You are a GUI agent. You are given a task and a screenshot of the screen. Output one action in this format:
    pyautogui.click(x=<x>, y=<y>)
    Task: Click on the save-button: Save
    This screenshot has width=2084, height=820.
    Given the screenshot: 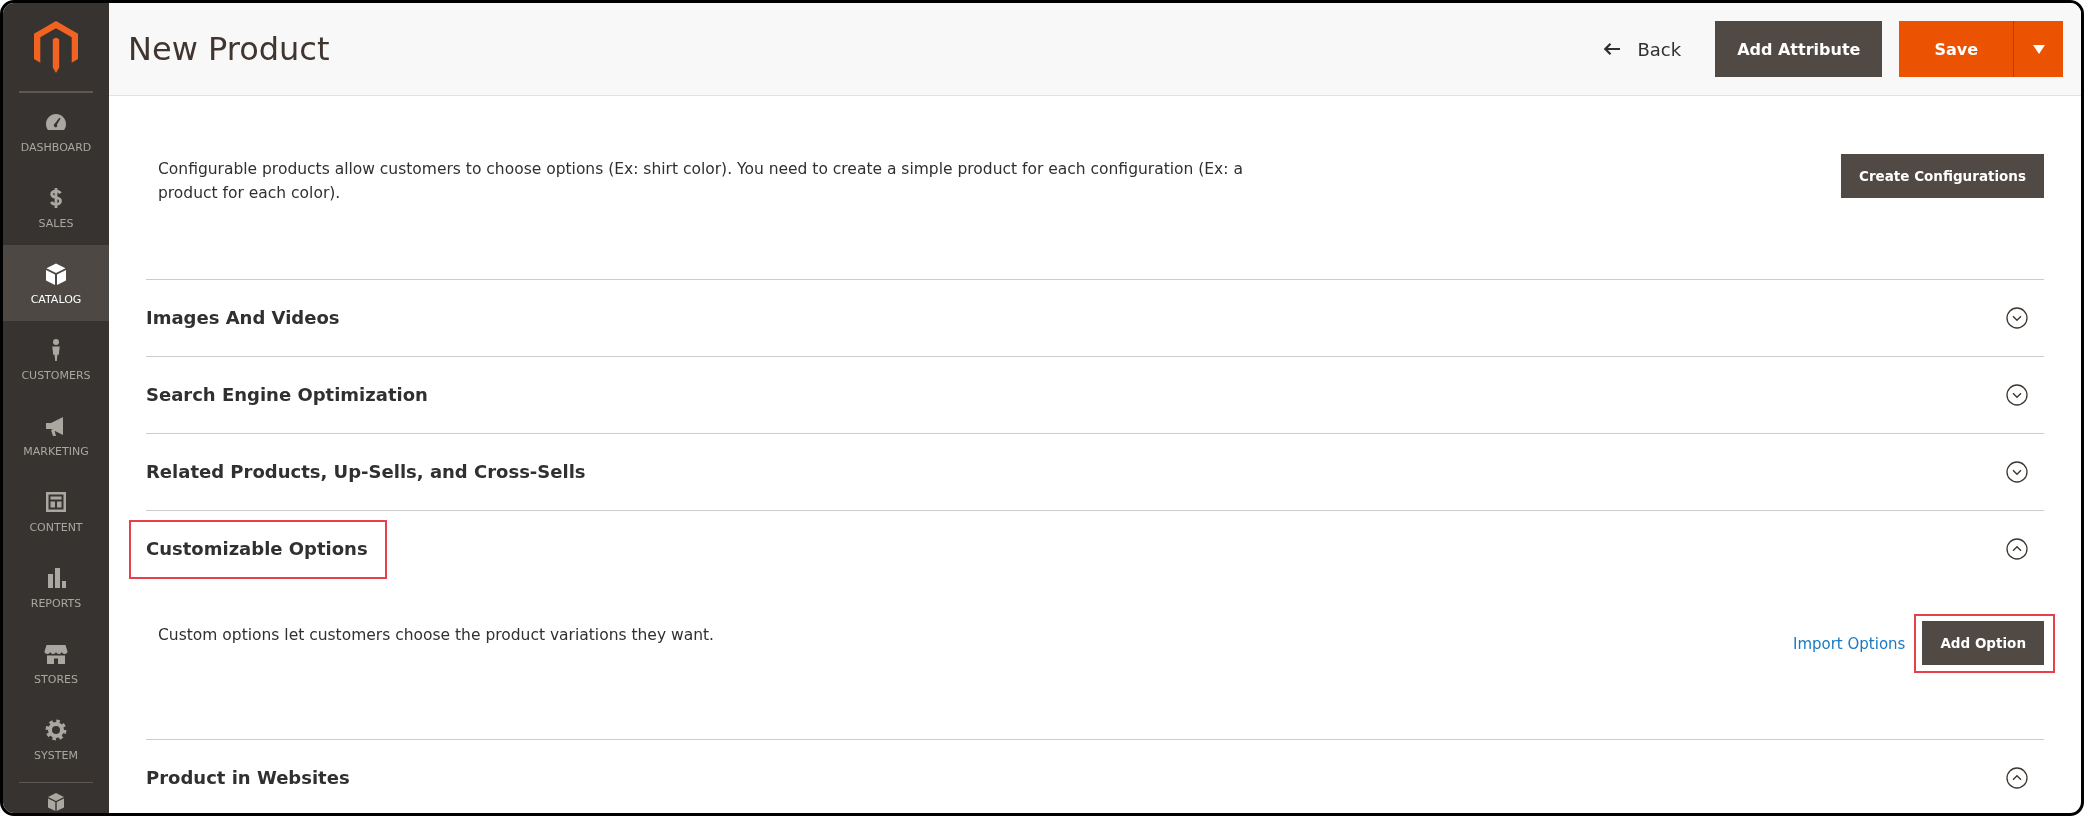 What is the action you would take?
    pyautogui.click(x=1956, y=49)
    